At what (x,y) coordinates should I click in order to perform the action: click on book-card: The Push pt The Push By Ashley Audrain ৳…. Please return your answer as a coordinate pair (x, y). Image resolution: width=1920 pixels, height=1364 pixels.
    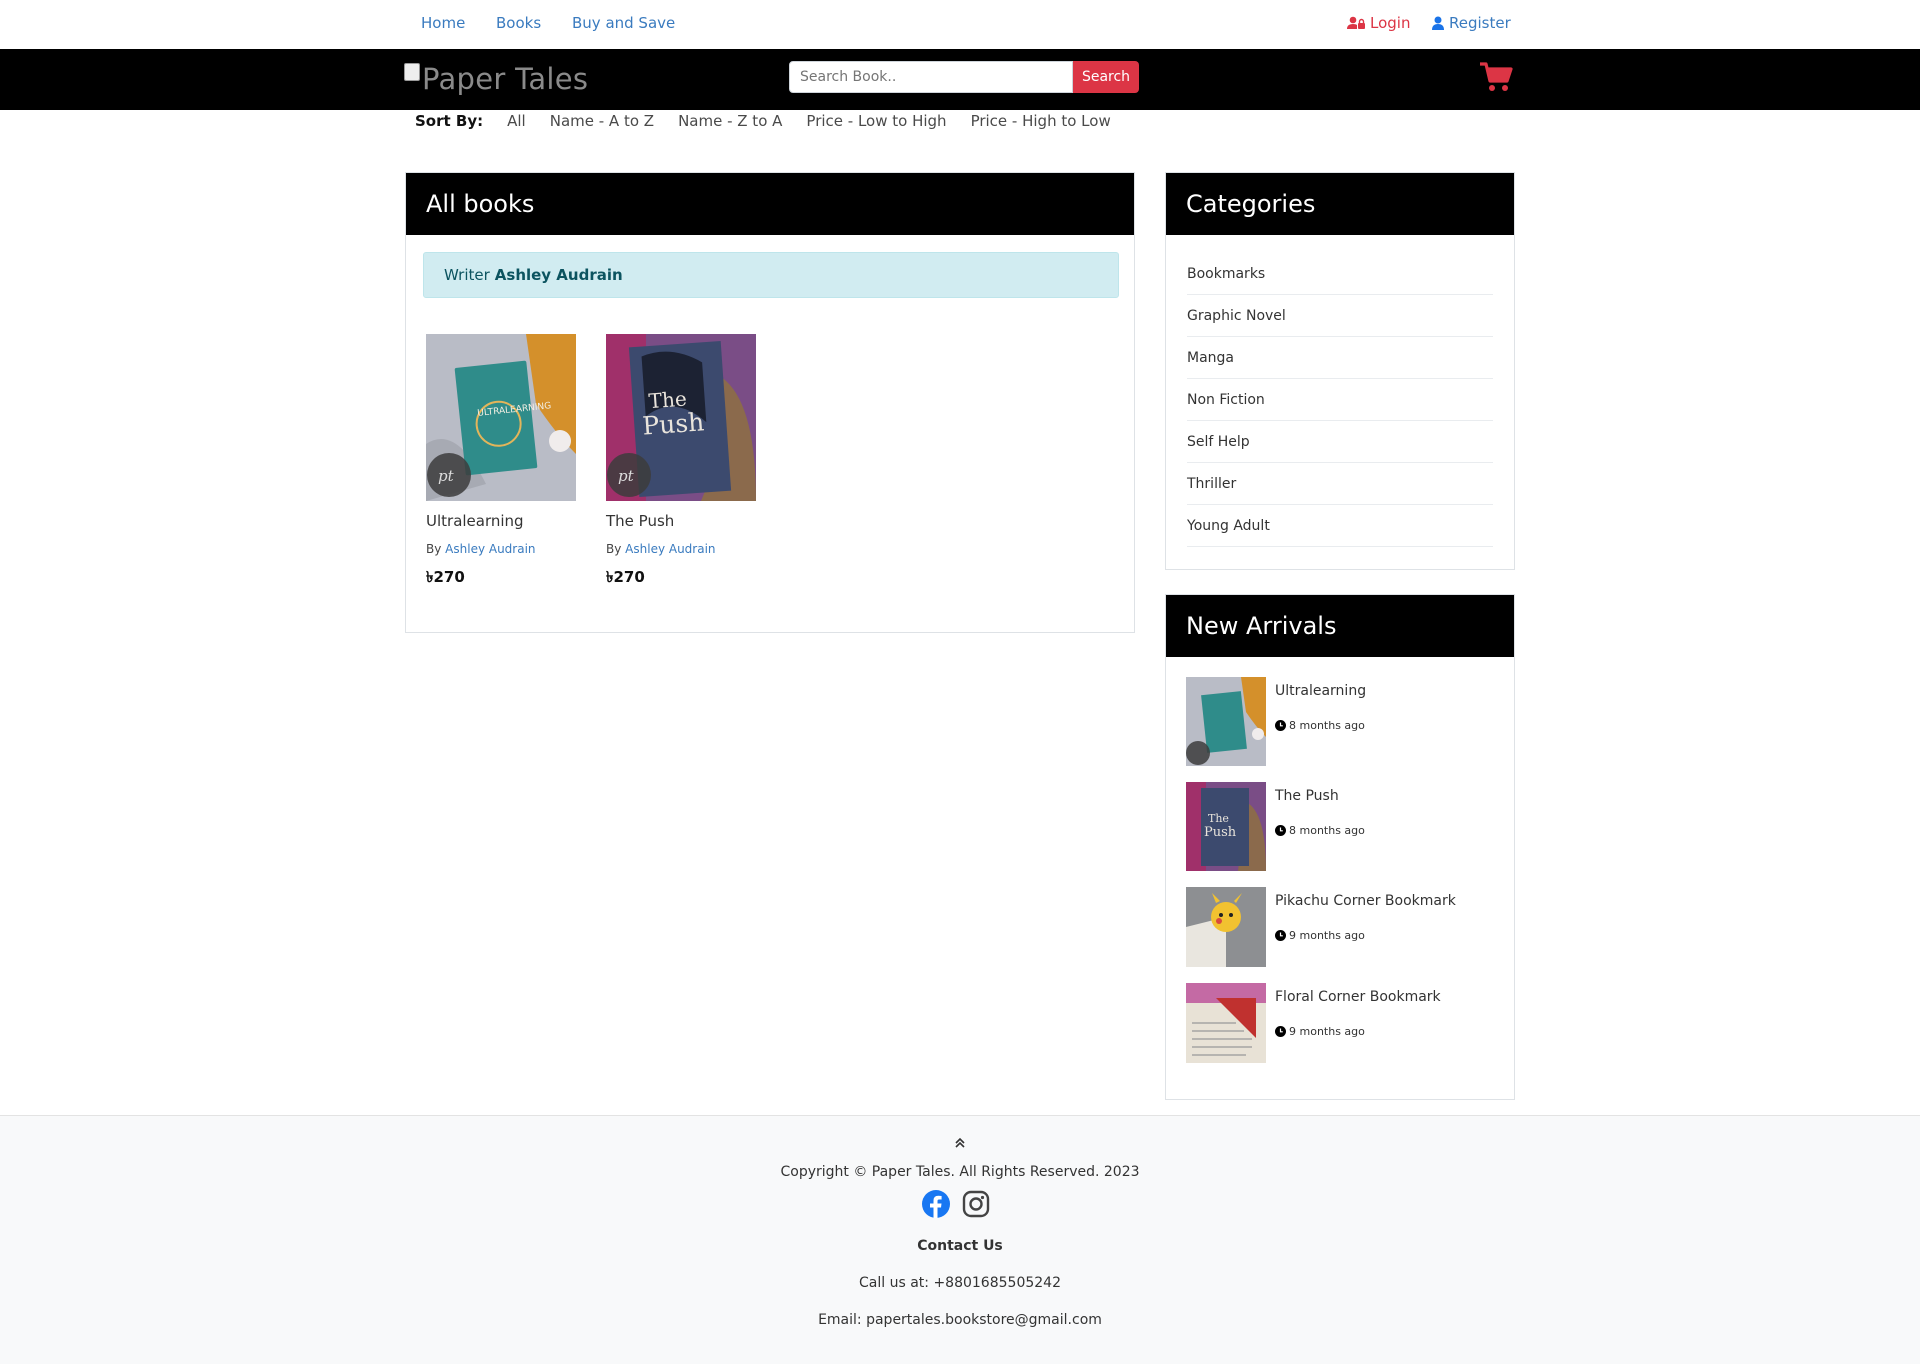
    Looking at the image, I should click on (681, 462).